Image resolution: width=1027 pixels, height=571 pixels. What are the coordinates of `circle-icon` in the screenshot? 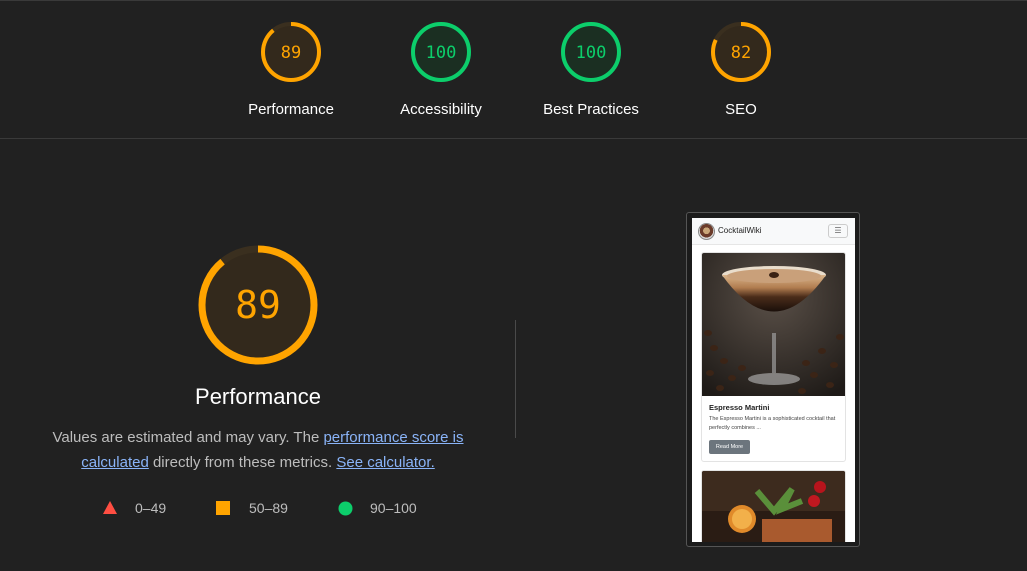 It's located at (345, 508).